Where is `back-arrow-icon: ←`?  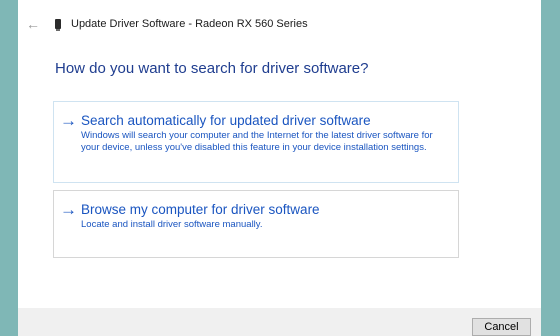 back-arrow-icon: ← is located at coordinates (33, 24).